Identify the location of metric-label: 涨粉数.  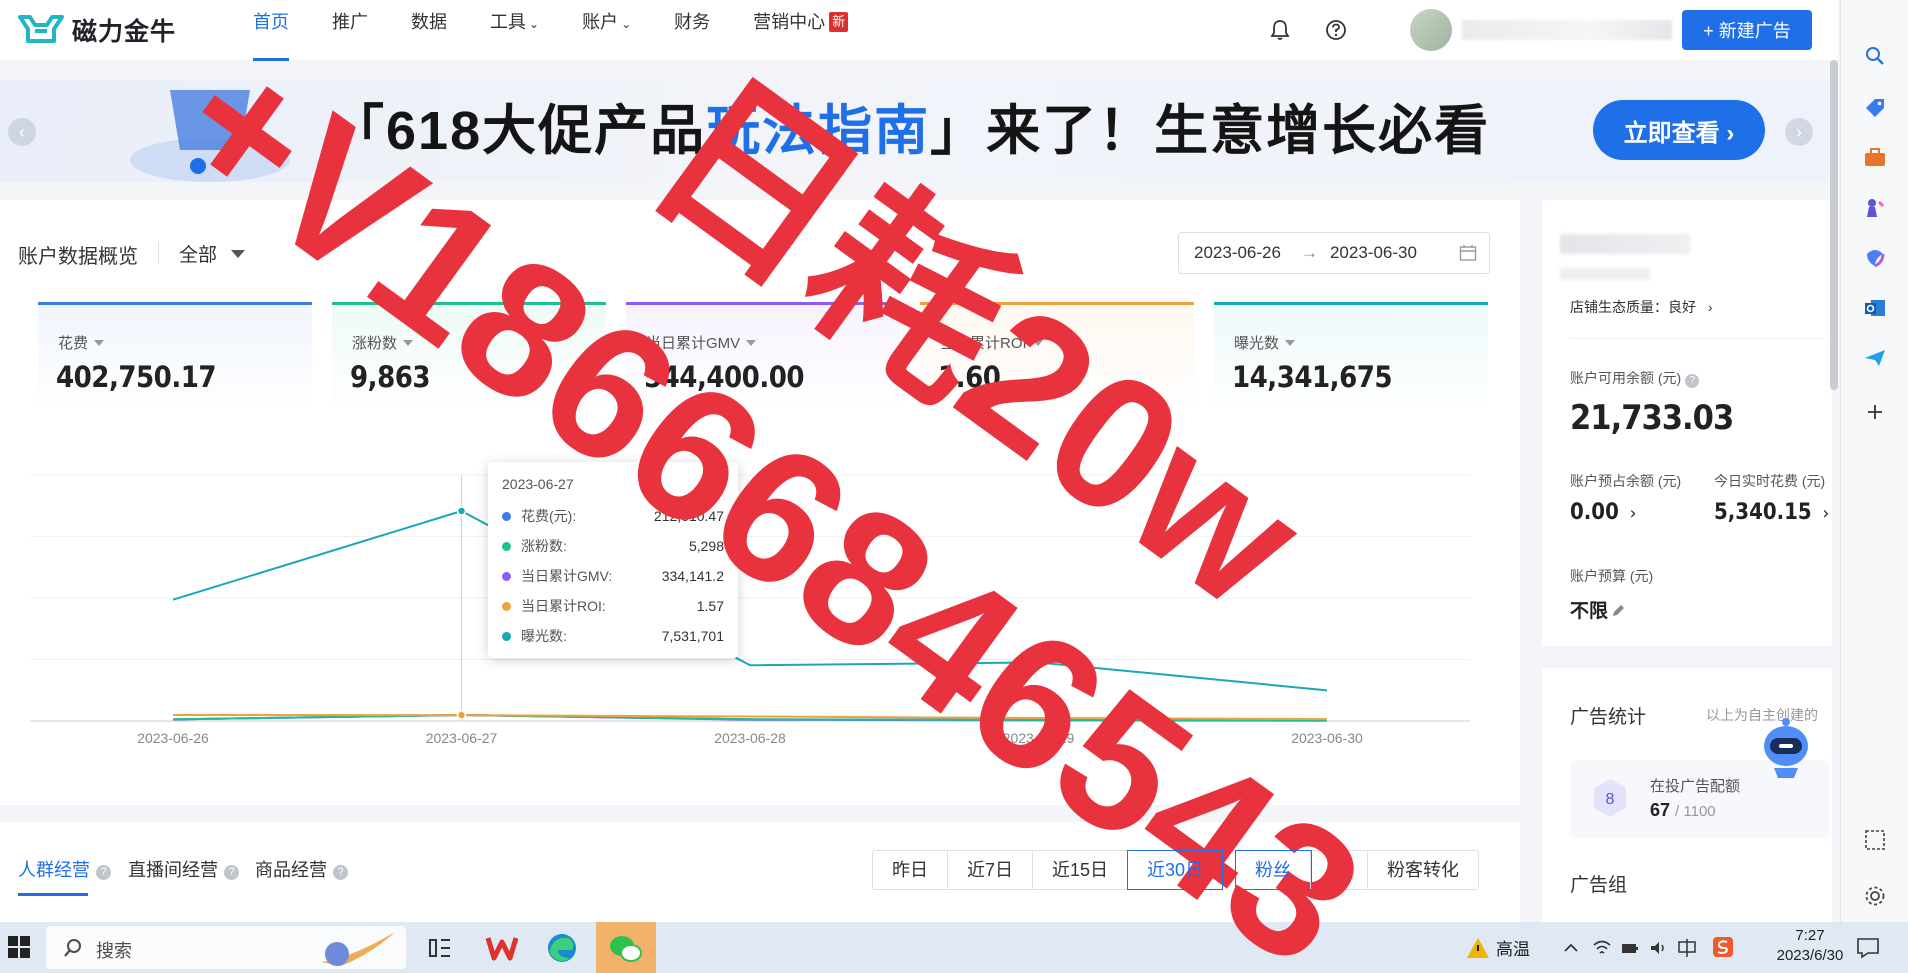
(383, 342).